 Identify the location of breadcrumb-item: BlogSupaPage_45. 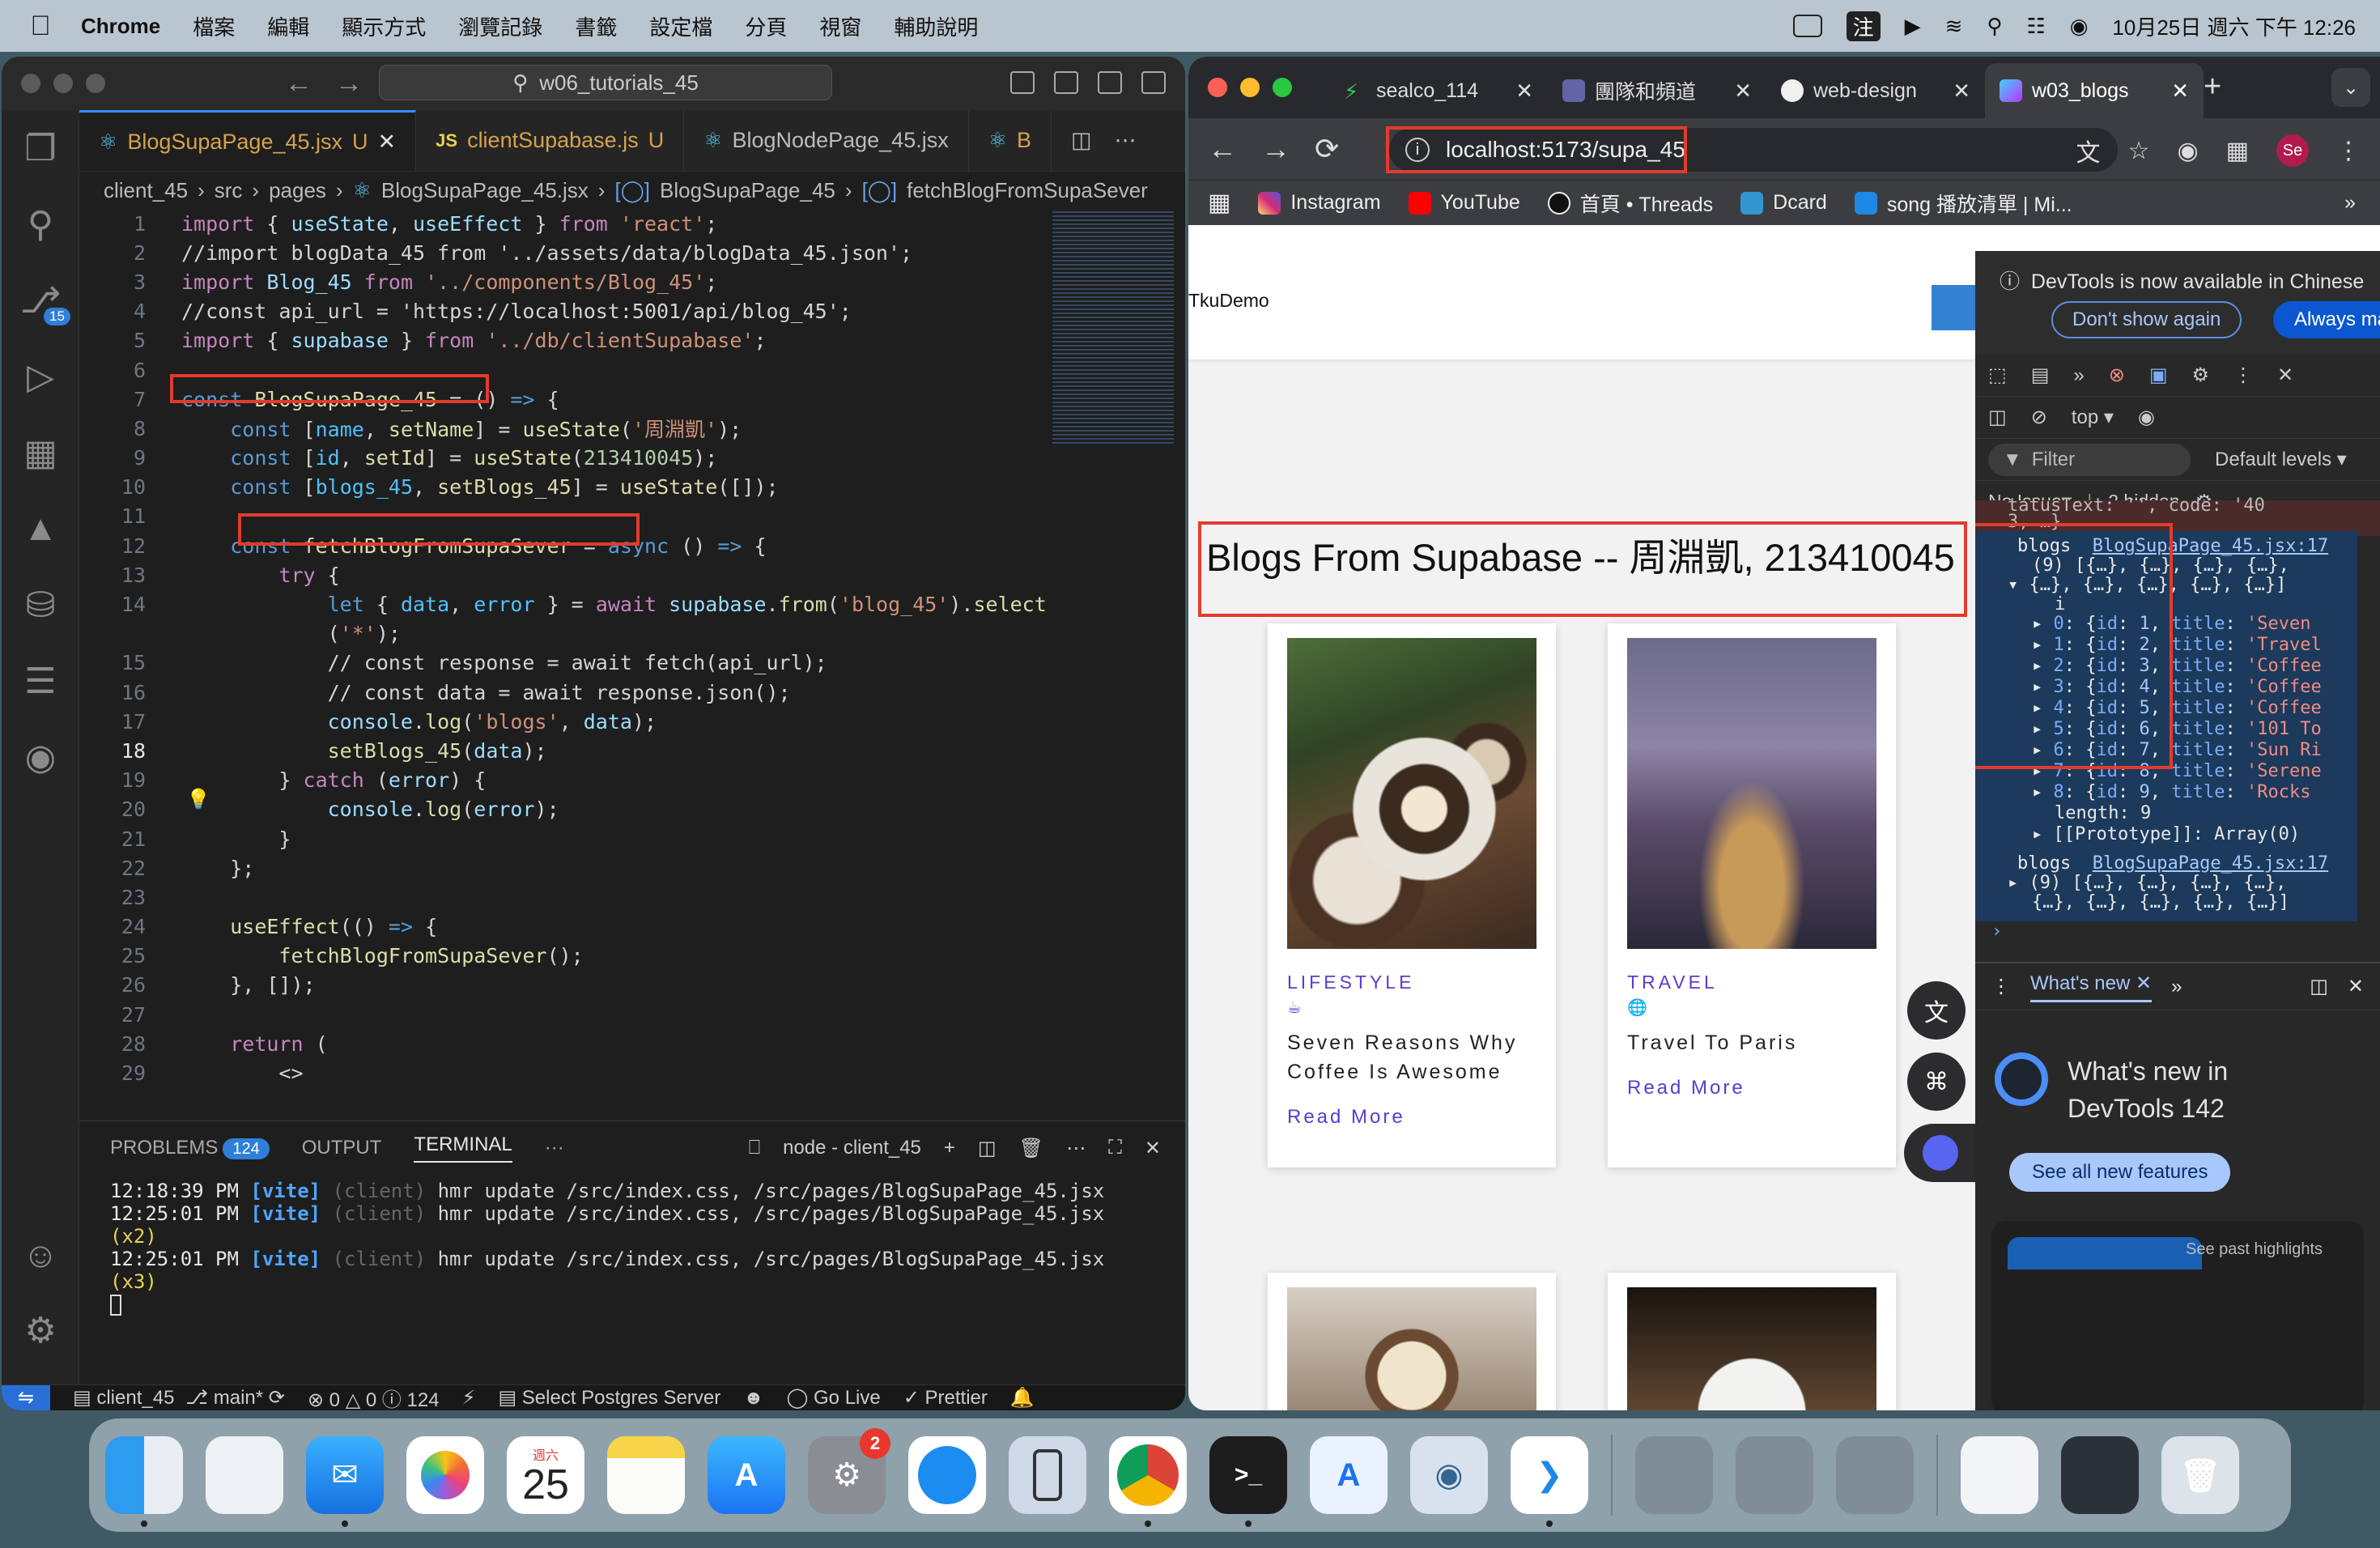
(747, 191).